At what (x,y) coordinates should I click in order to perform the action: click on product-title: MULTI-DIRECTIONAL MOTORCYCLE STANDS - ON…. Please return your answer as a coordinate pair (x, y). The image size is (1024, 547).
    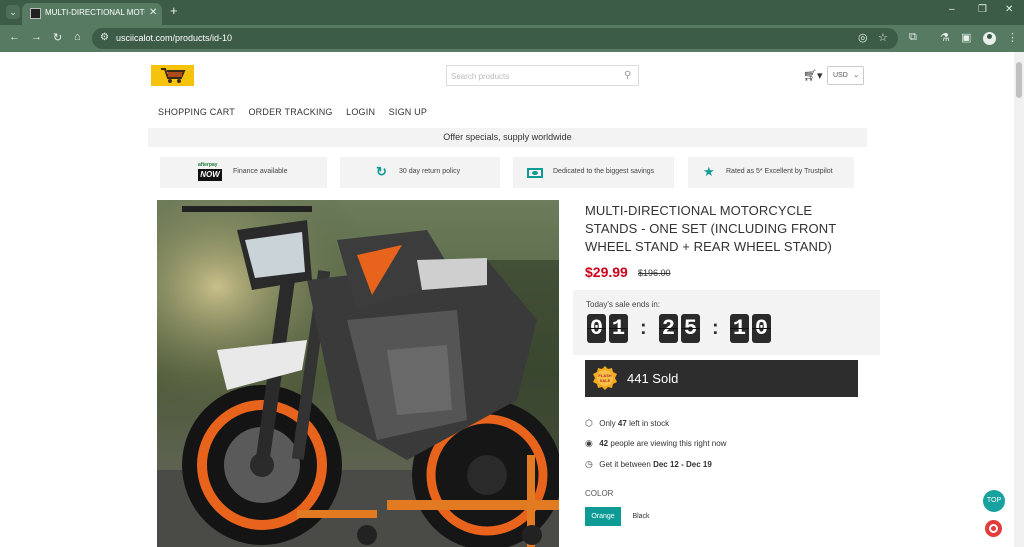
    Looking at the image, I should click on (711, 228).